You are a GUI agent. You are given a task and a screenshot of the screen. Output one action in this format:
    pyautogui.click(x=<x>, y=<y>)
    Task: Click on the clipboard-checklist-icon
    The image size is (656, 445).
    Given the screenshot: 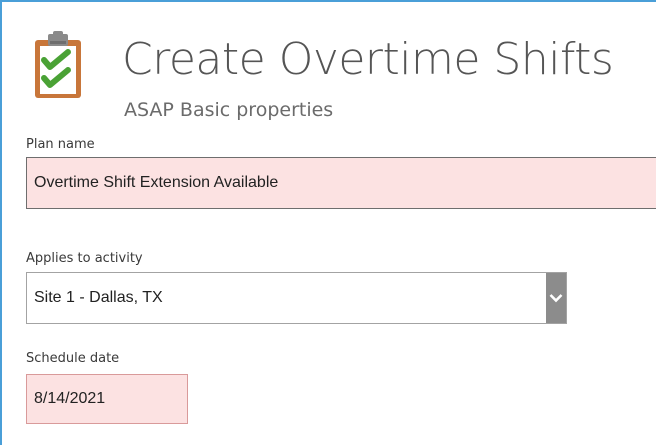 What is the action you would take?
    pyautogui.click(x=58, y=64)
    